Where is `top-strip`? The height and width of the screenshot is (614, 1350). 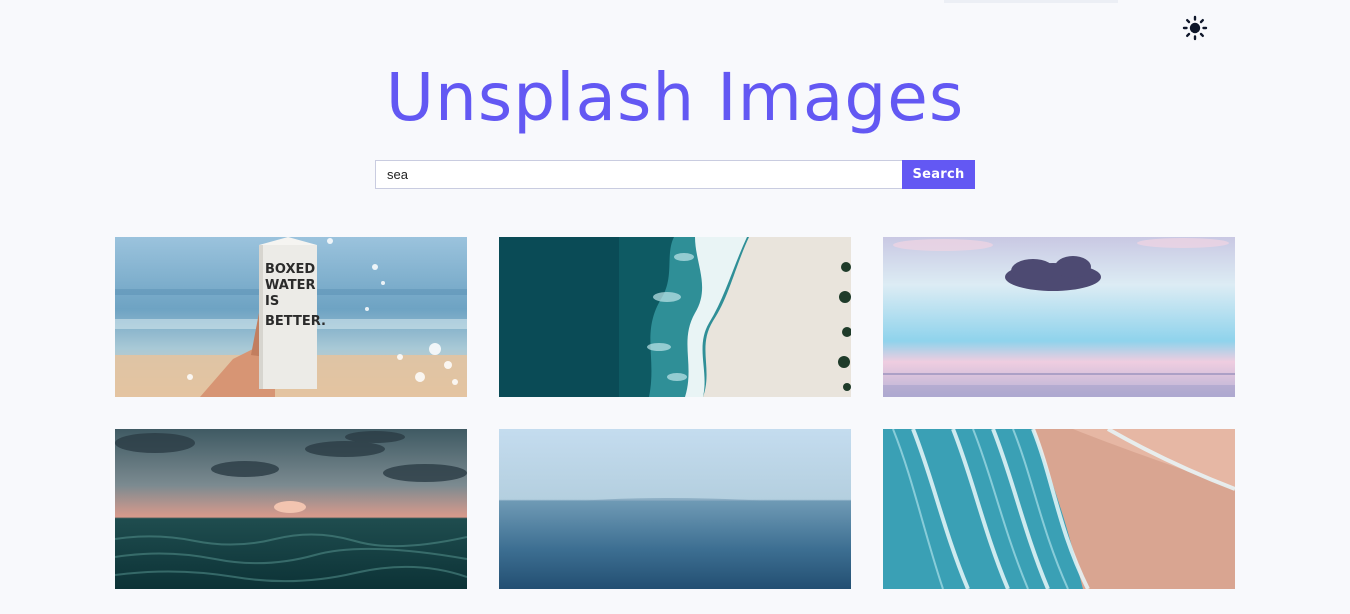
top-strip is located at coordinates (1031, 1).